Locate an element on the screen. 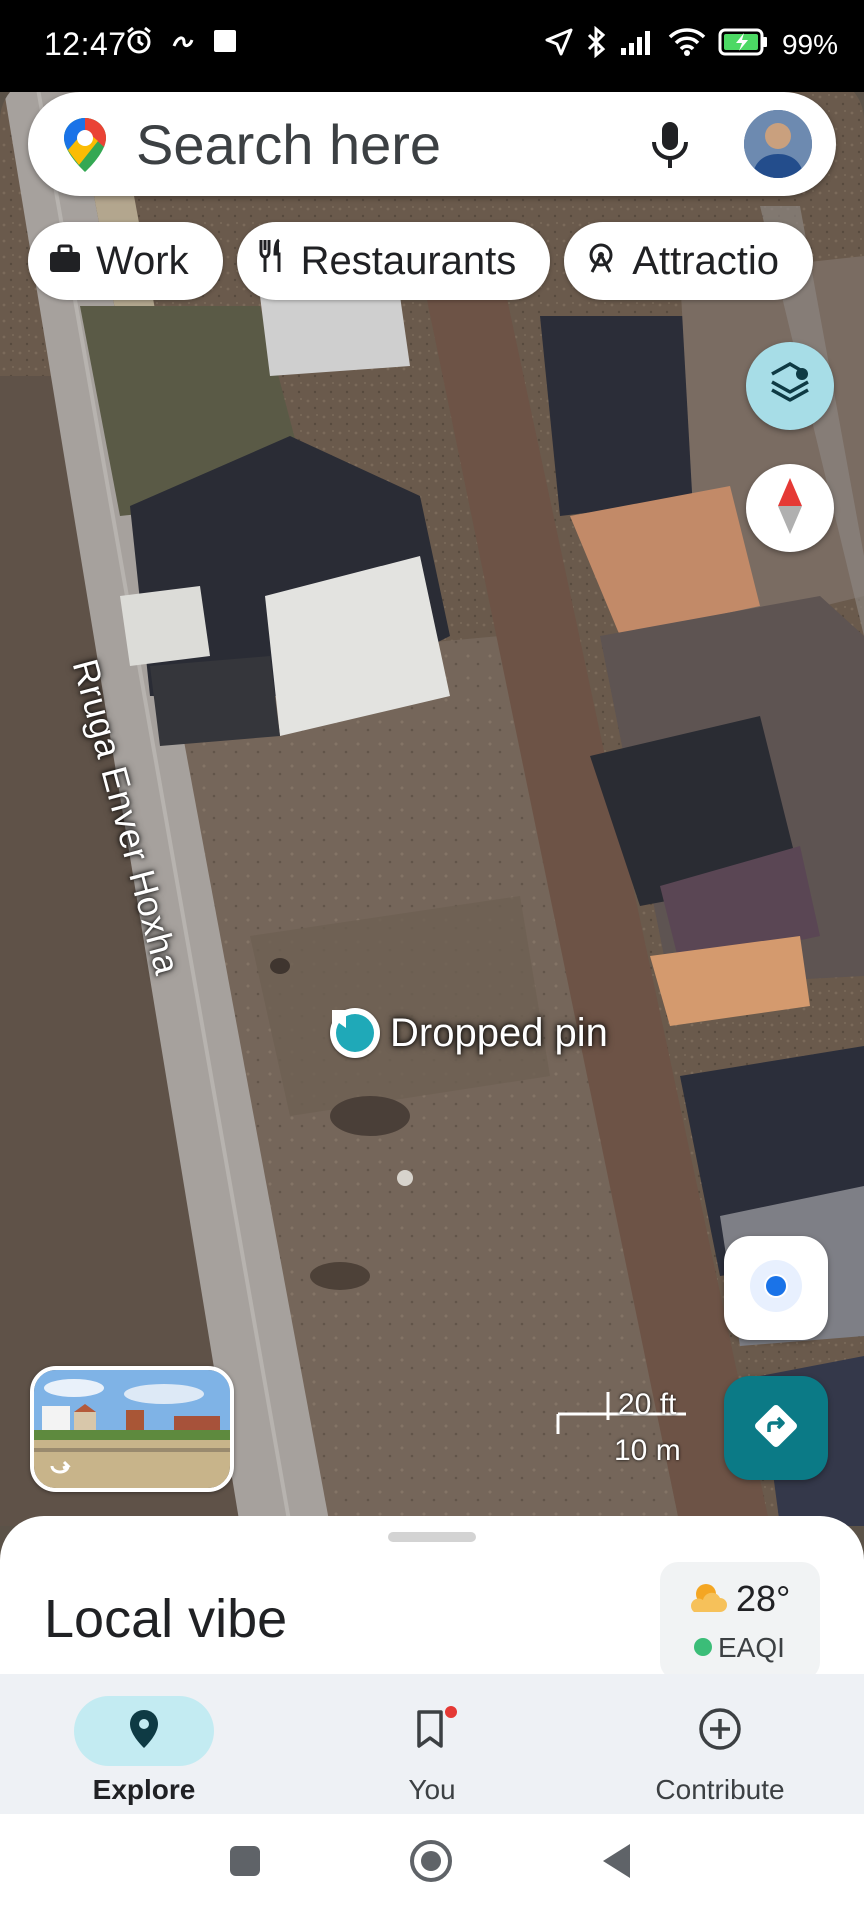 This screenshot has height=1920, width=864. chip-restaurants: Restaurants is located at coordinates (393, 261).